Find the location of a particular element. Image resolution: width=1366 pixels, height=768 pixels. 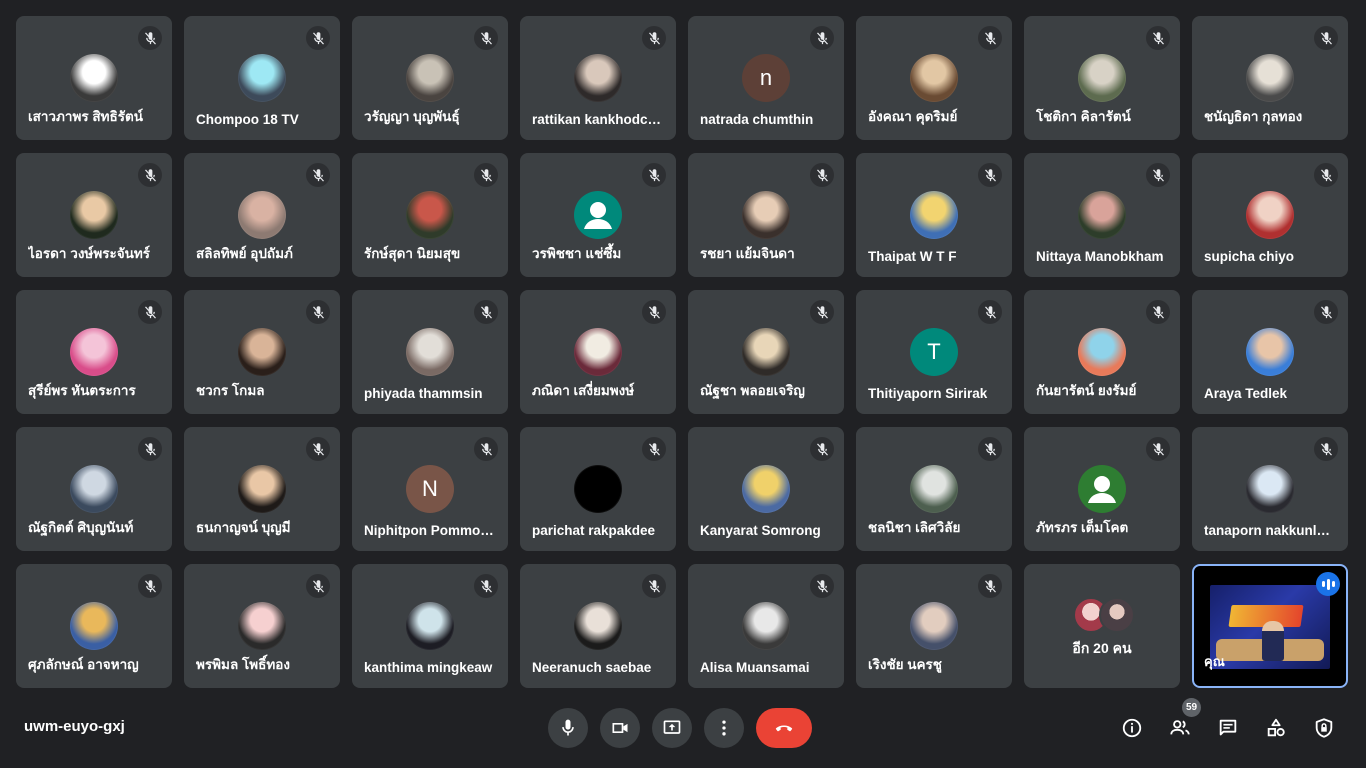

participant-tile: rattikan kankhodchai is located at coordinates (598, 78).